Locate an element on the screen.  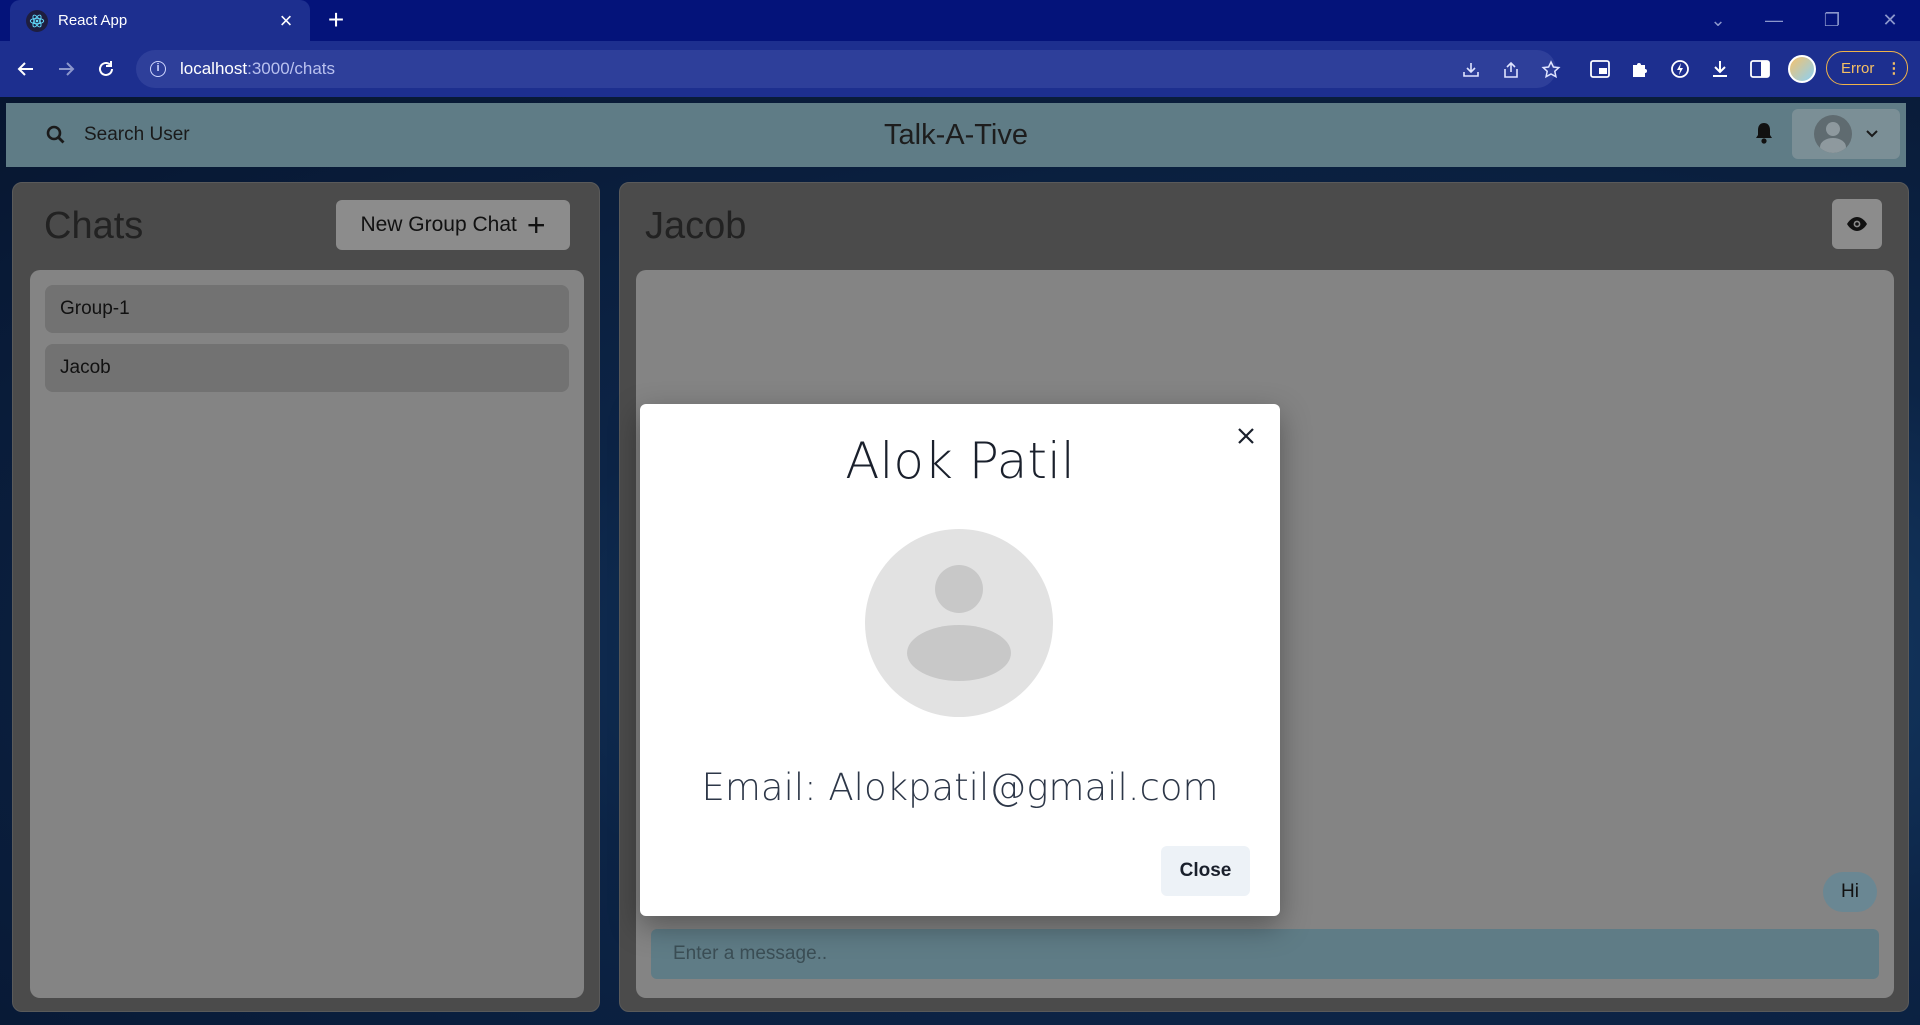
minimize-icon: — is located at coordinates (1774, 20).